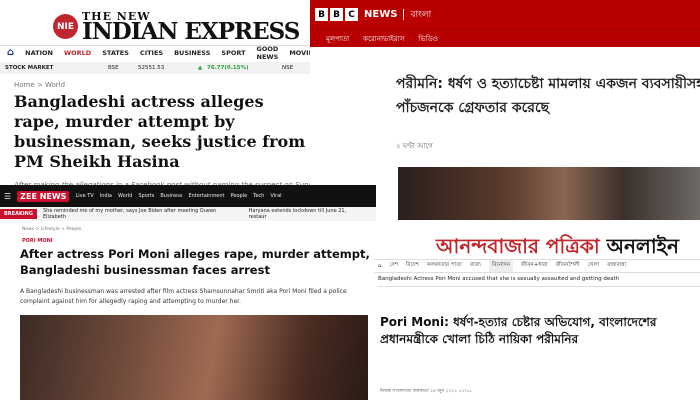 The height and width of the screenshot is (400, 700). I want to click on ticker-change: 76.77(0.15%), so click(228, 68).